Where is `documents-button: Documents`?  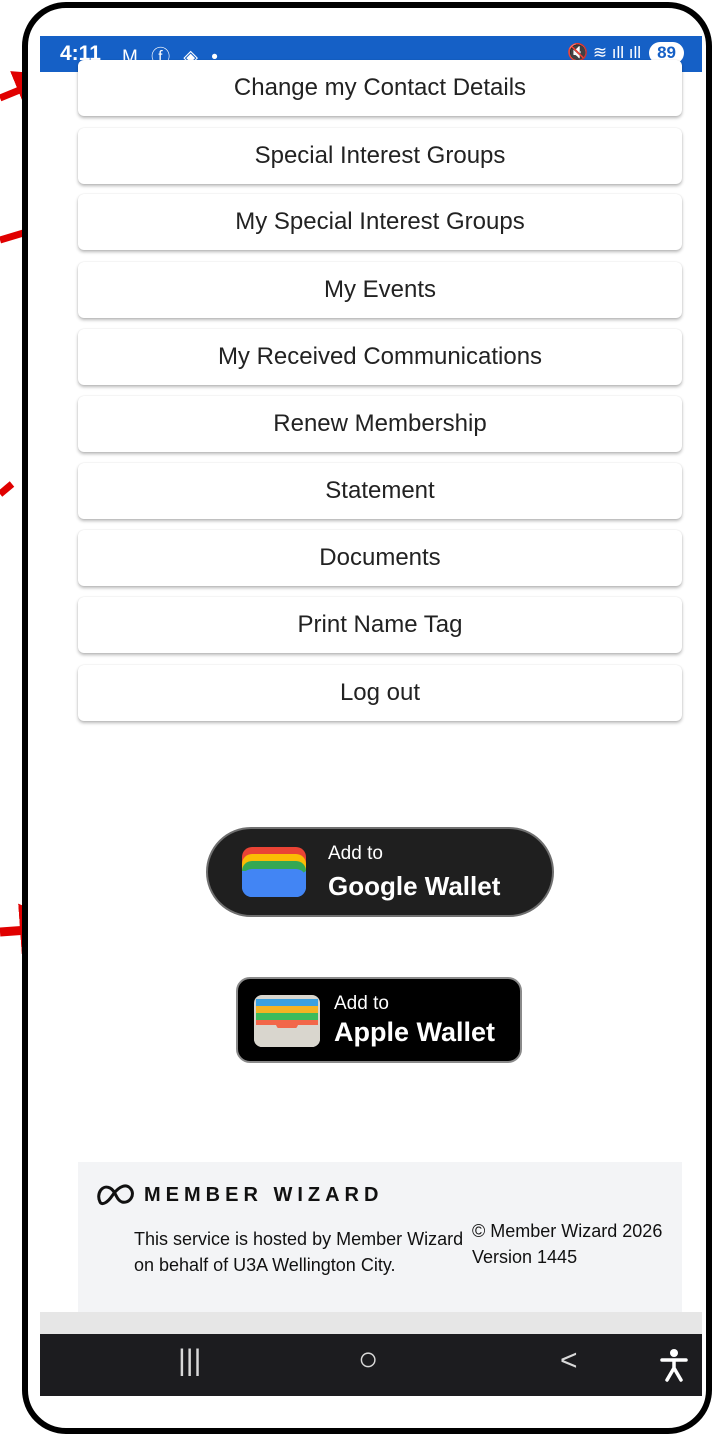 documents-button: Documents is located at coordinates (380, 558).